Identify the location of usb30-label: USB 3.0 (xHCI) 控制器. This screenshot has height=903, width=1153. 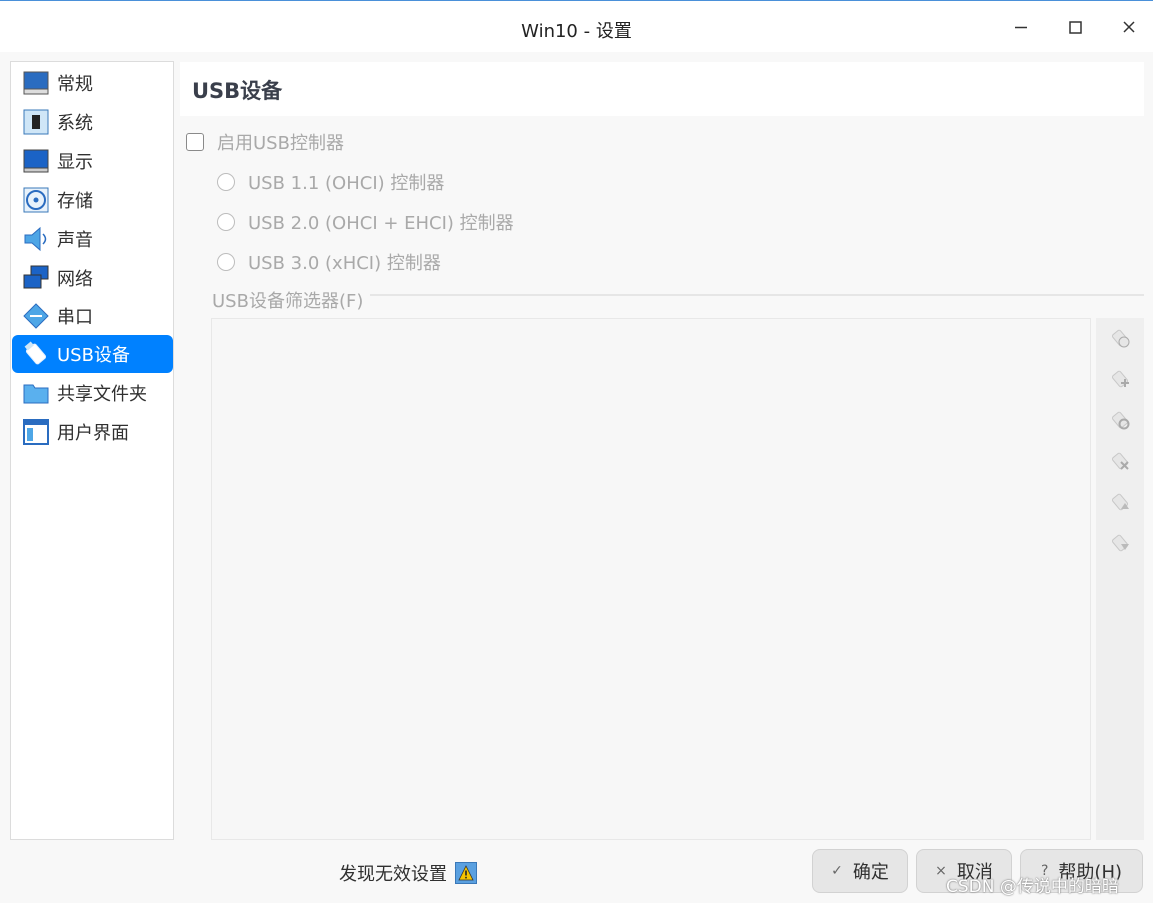
(344, 263).